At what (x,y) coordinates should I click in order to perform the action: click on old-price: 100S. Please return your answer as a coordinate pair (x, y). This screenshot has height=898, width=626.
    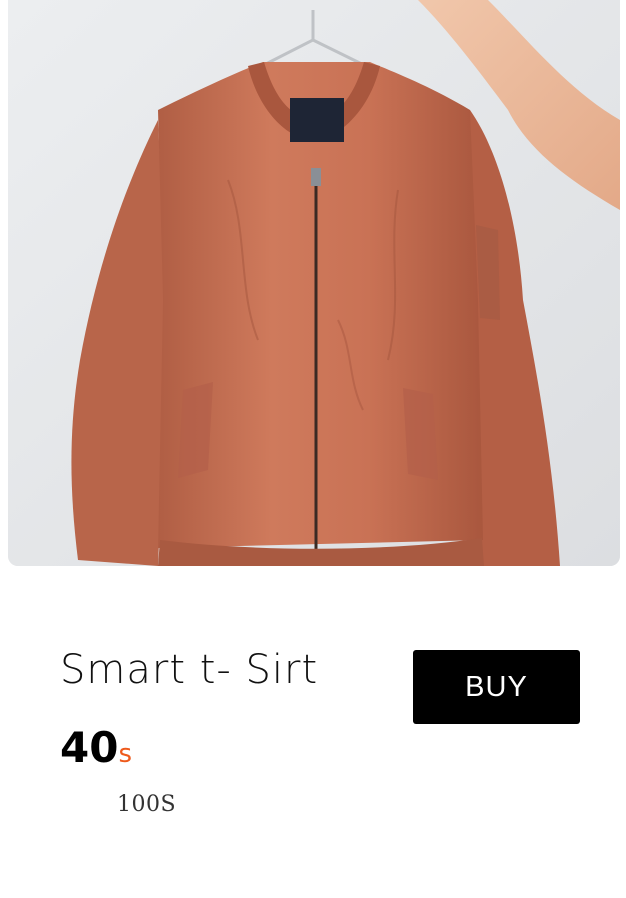
    Looking at the image, I should click on (147, 804).